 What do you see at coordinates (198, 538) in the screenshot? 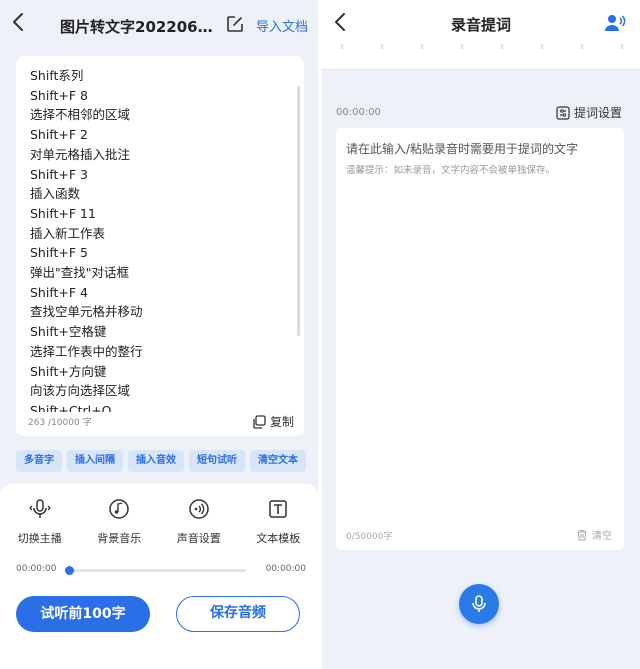
I see `tool-label: 声音设置` at bounding box center [198, 538].